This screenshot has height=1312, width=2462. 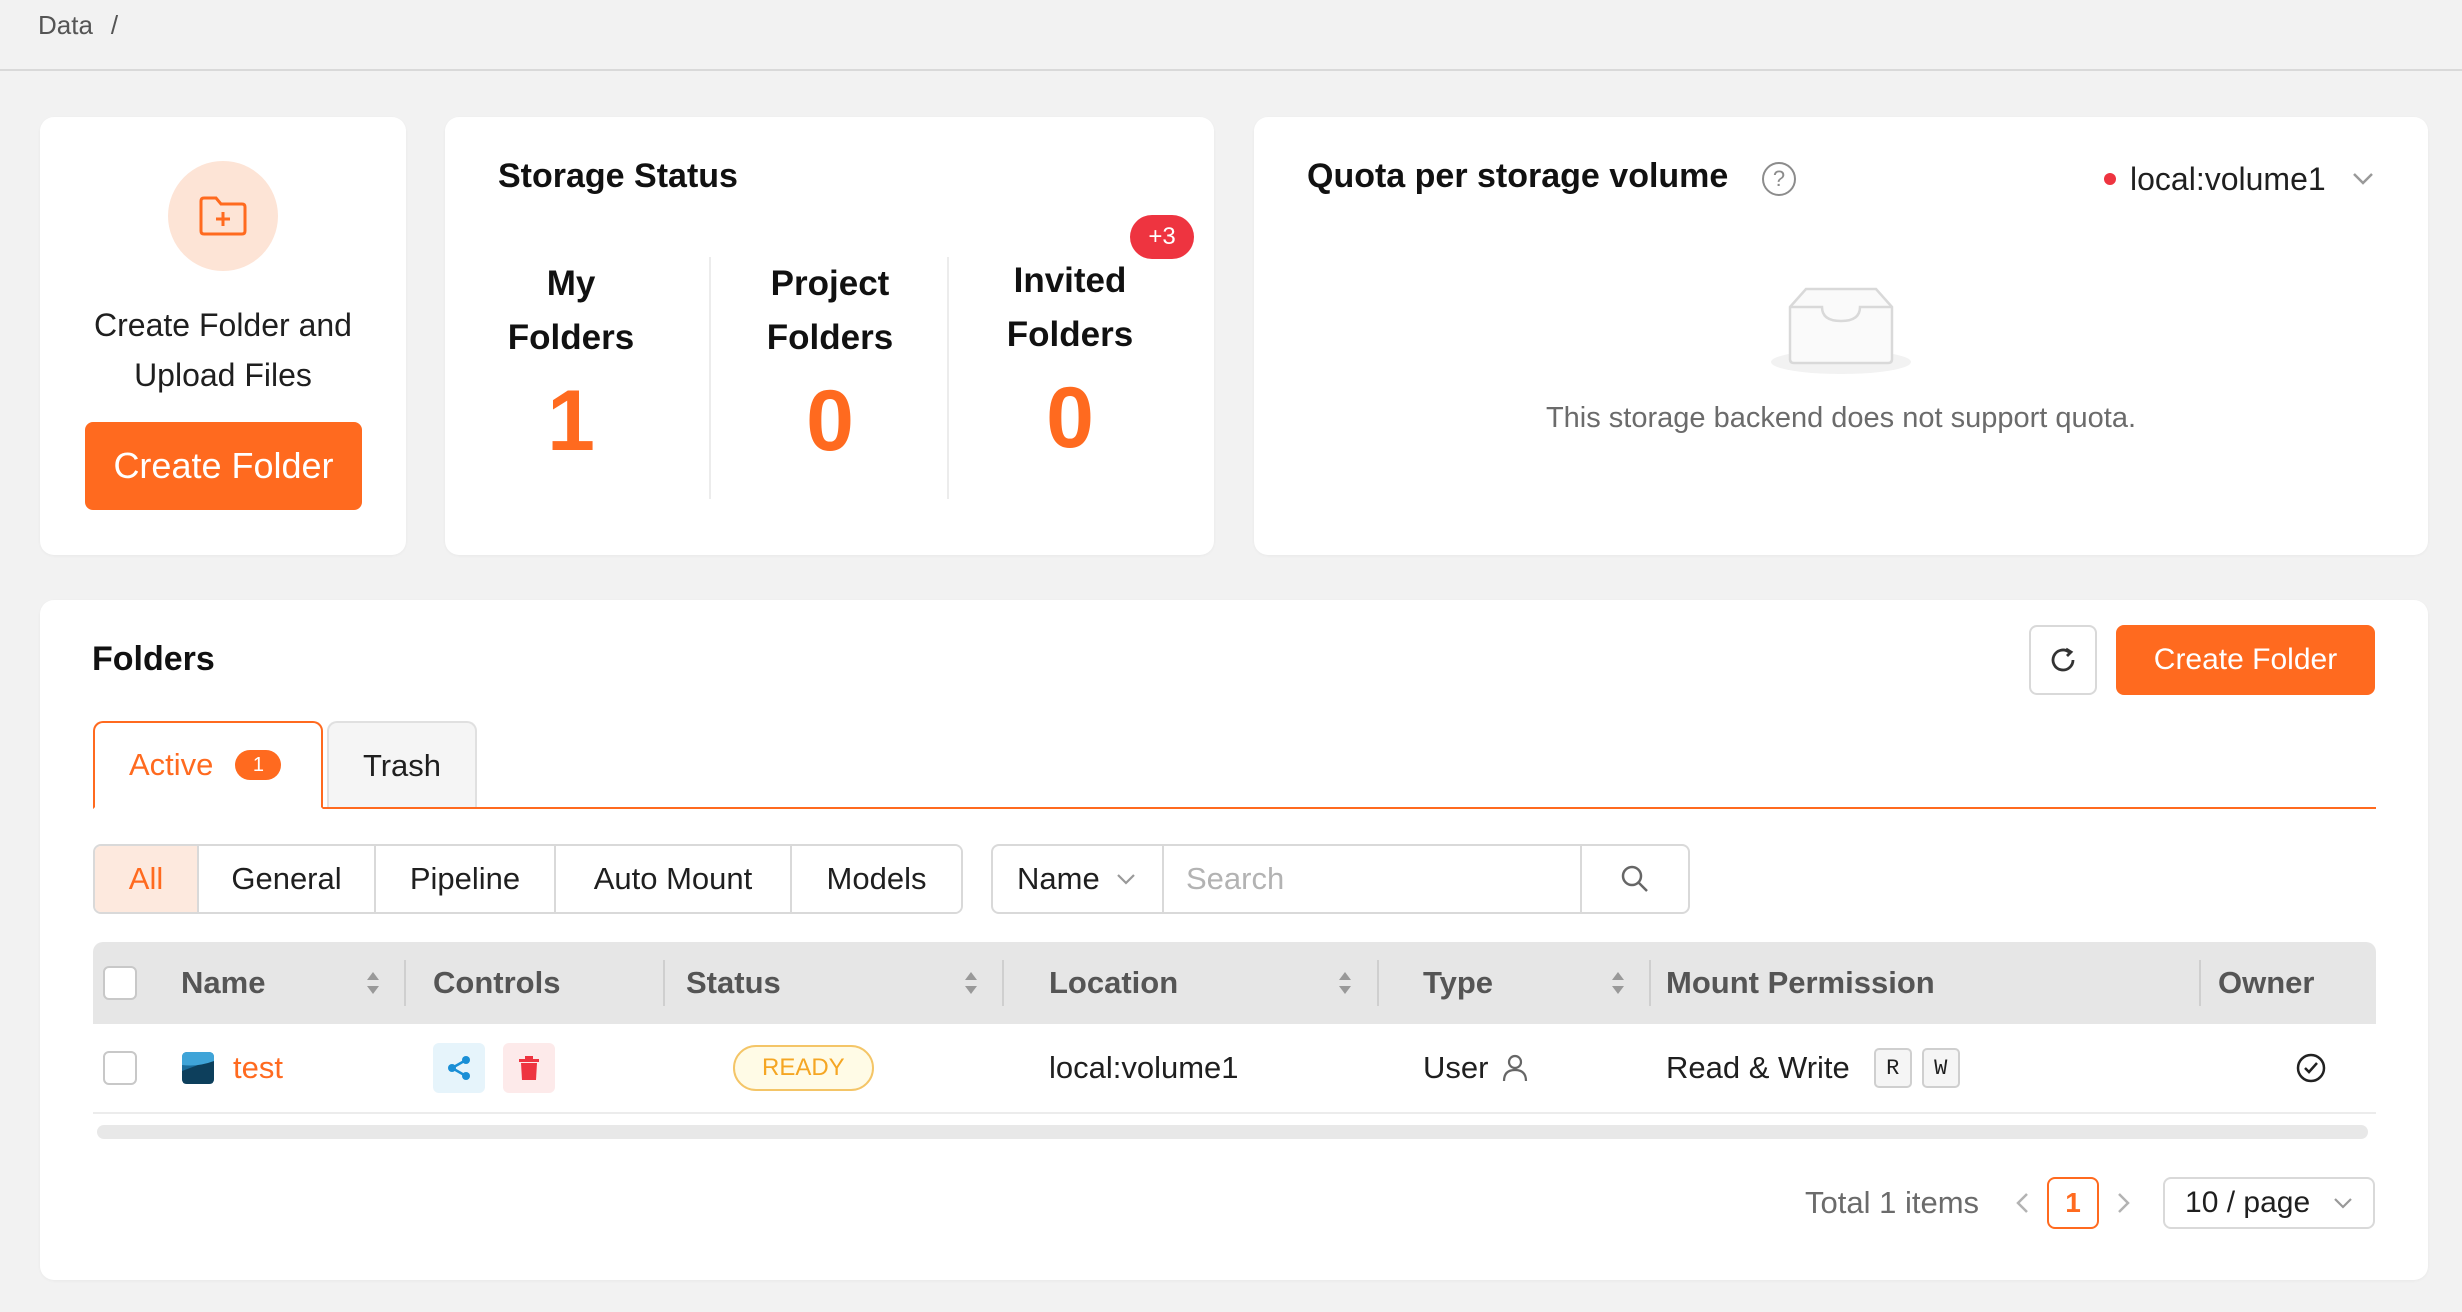 I want to click on row-checkbox, so click(x=120, y=1068).